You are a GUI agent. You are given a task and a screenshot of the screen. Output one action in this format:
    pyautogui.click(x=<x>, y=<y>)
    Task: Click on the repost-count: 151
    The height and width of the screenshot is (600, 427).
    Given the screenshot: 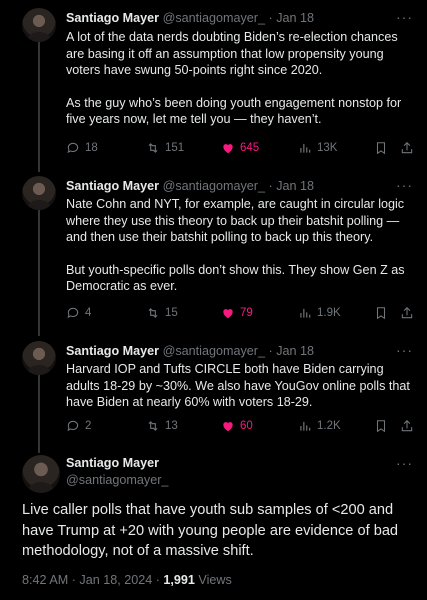 What is the action you would take?
    pyautogui.click(x=175, y=148)
    